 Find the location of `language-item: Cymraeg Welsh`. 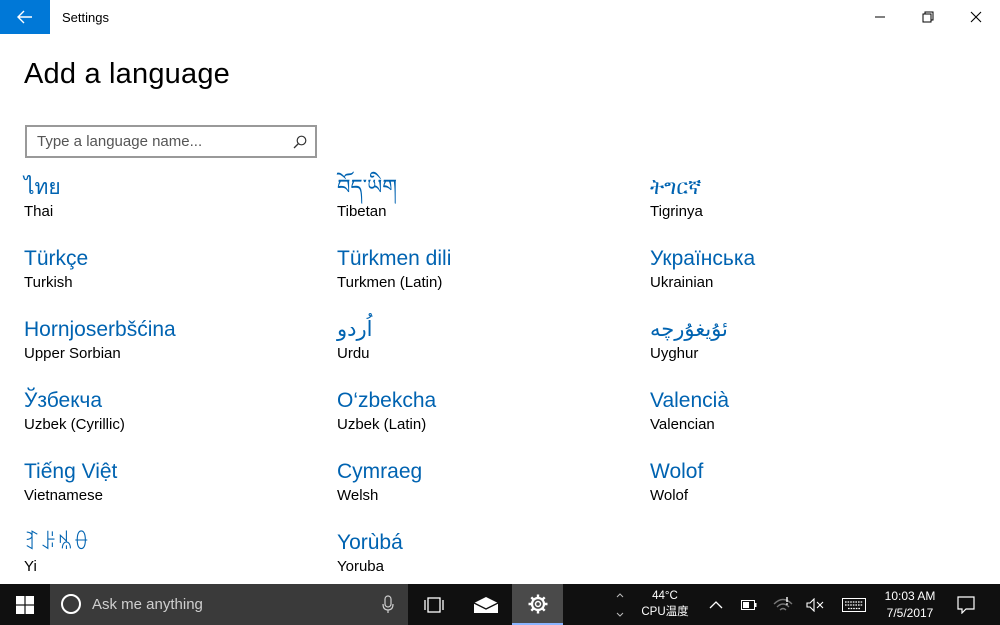

language-item: Cymraeg Welsh is located at coordinates (493, 490).